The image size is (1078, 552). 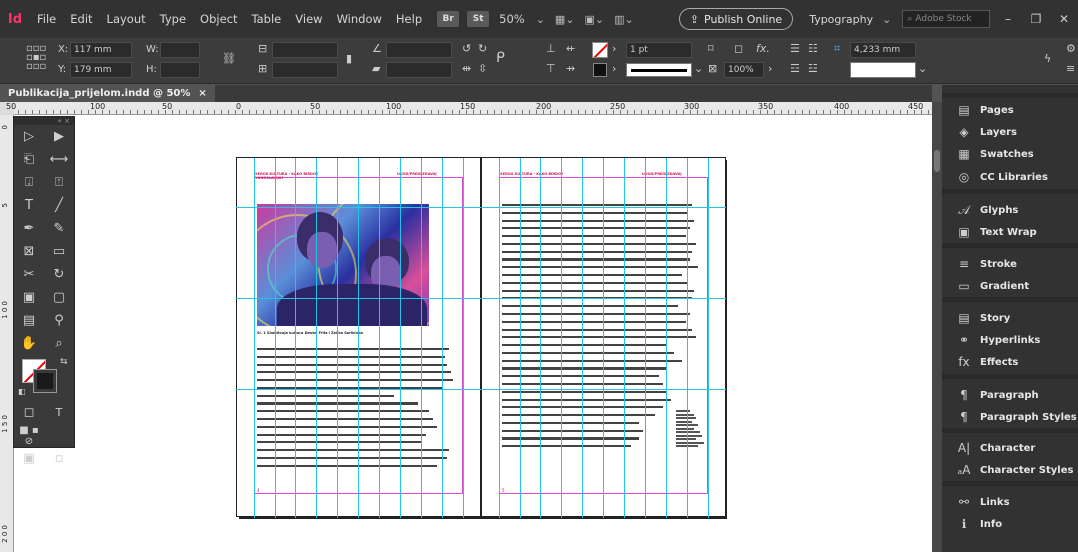 I want to click on quick-apply-icon: ϟ, so click(x=1047, y=58).